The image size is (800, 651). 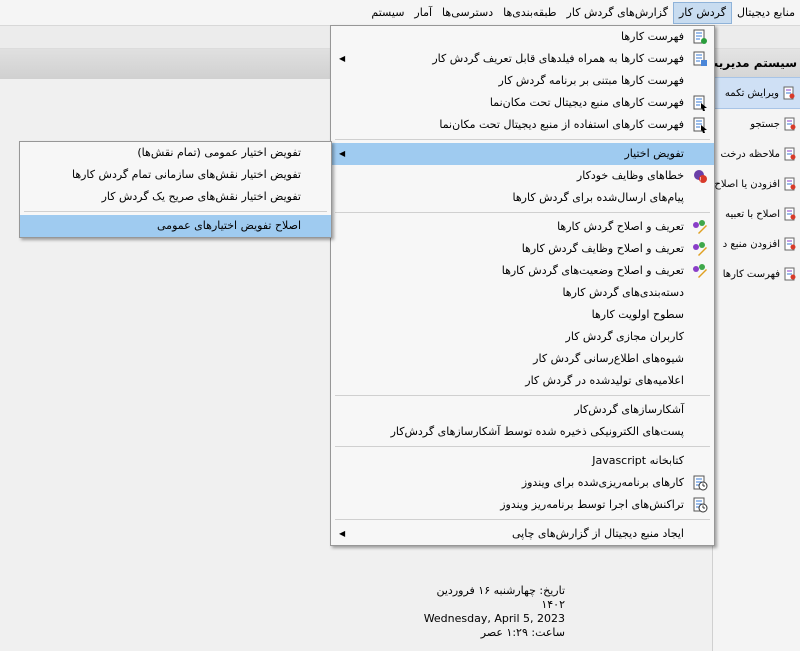 I want to click on menu-item: تراکنش‌های اجرا توسط برنامه‌ریز ویندوز, so click(x=522, y=505).